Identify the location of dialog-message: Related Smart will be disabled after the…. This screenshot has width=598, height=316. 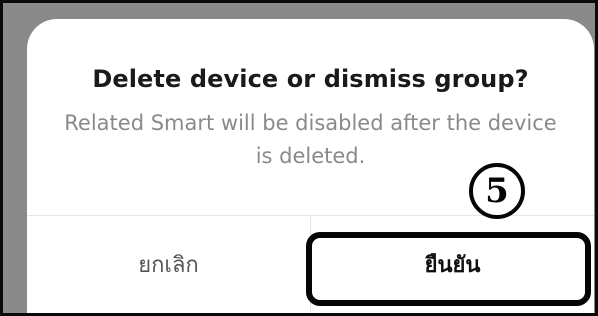
(310, 139).